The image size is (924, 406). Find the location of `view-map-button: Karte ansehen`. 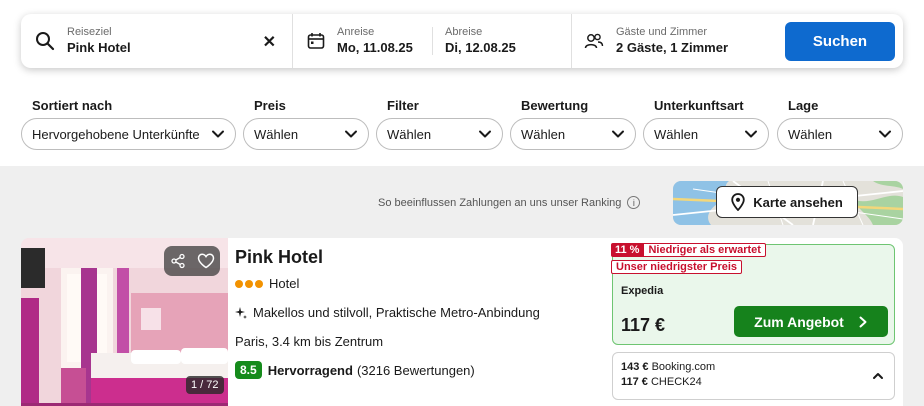

view-map-button: Karte ansehen is located at coordinates (787, 202).